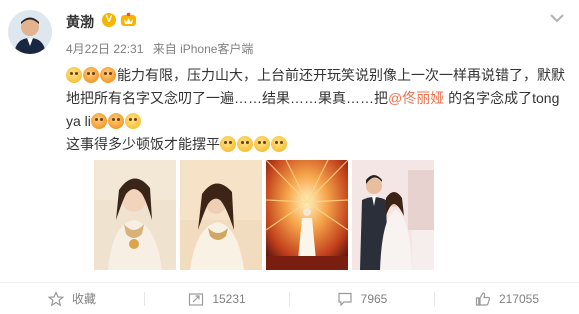  Describe the element at coordinates (483, 298) in the screenshot. I see `thumbs-up-icon` at that location.